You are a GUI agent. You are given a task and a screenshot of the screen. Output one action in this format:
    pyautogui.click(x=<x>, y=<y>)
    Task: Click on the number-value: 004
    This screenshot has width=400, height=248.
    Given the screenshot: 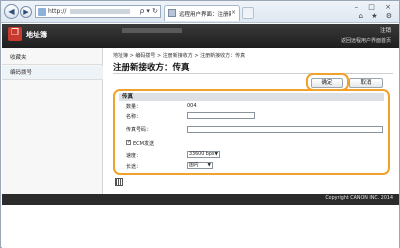 What is the action you would take?
    pyautogui.click(x=192, y=106)
    